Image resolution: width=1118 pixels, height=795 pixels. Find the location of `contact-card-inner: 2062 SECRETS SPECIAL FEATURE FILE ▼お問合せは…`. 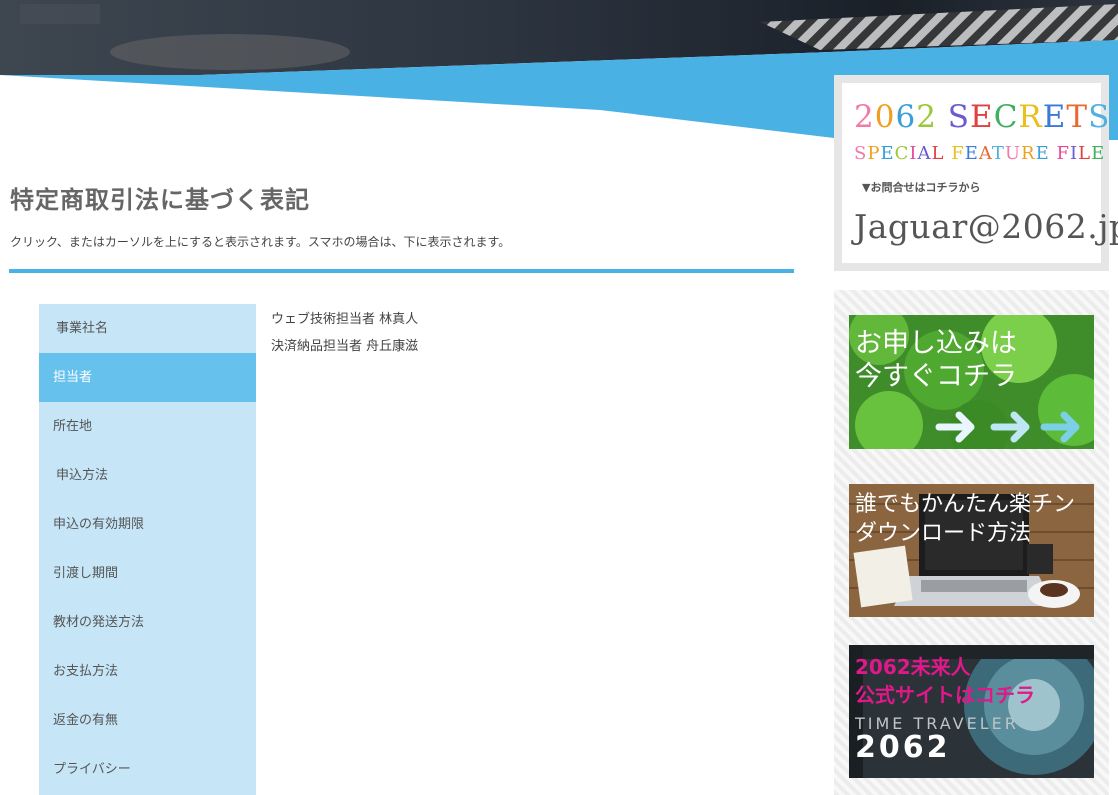

contact-card-inner: 2062 SECRETS SPECIAL FEATURE FILE ▼お問合せは… is located at coordinates (980, 173).